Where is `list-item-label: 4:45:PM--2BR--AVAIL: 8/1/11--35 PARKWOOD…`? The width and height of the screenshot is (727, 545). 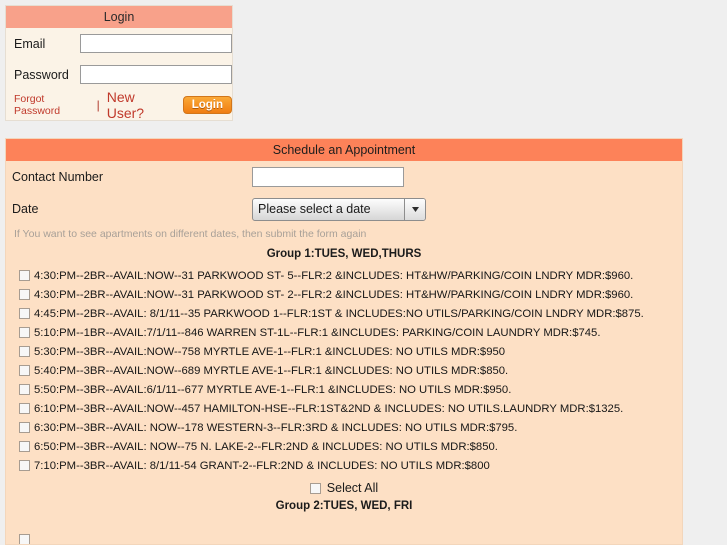
list-item-label: 4:45:PM--2BR--AVAIL: 8/1/11--35 PARKWOOD… is located at coordinates (339, 313).